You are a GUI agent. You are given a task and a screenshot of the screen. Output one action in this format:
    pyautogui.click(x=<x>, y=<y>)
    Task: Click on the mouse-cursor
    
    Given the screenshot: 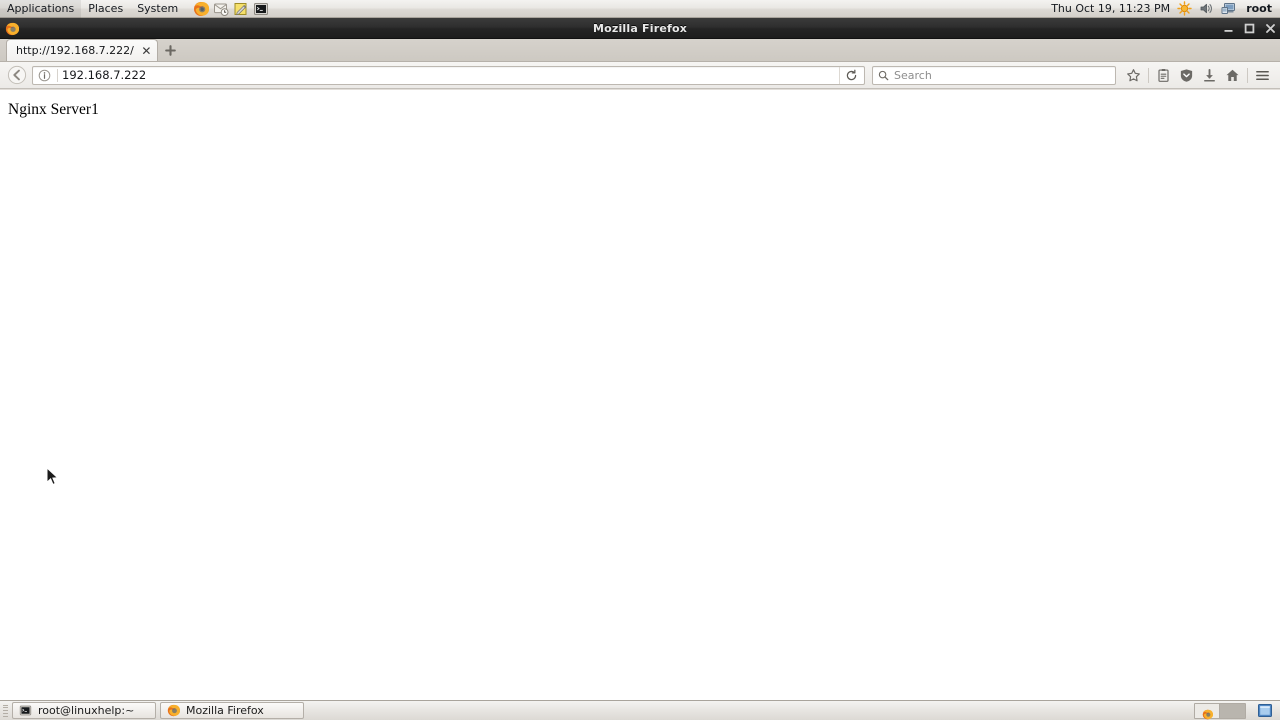 What is the action you would take?
    pyautogui.click(x=53, y=476)
    